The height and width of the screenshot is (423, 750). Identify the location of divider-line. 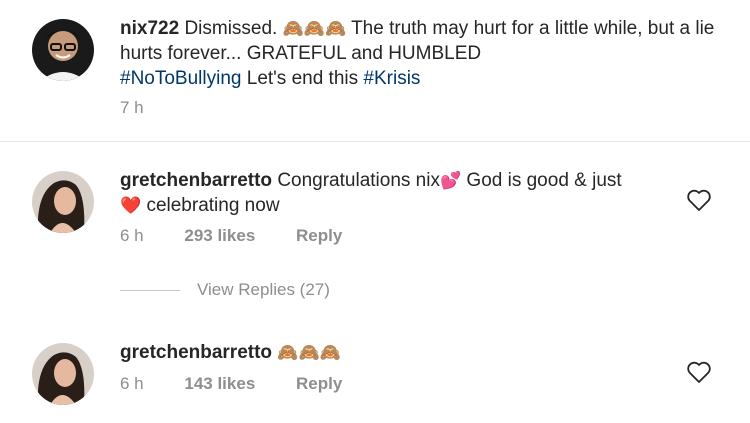
(150, 290).